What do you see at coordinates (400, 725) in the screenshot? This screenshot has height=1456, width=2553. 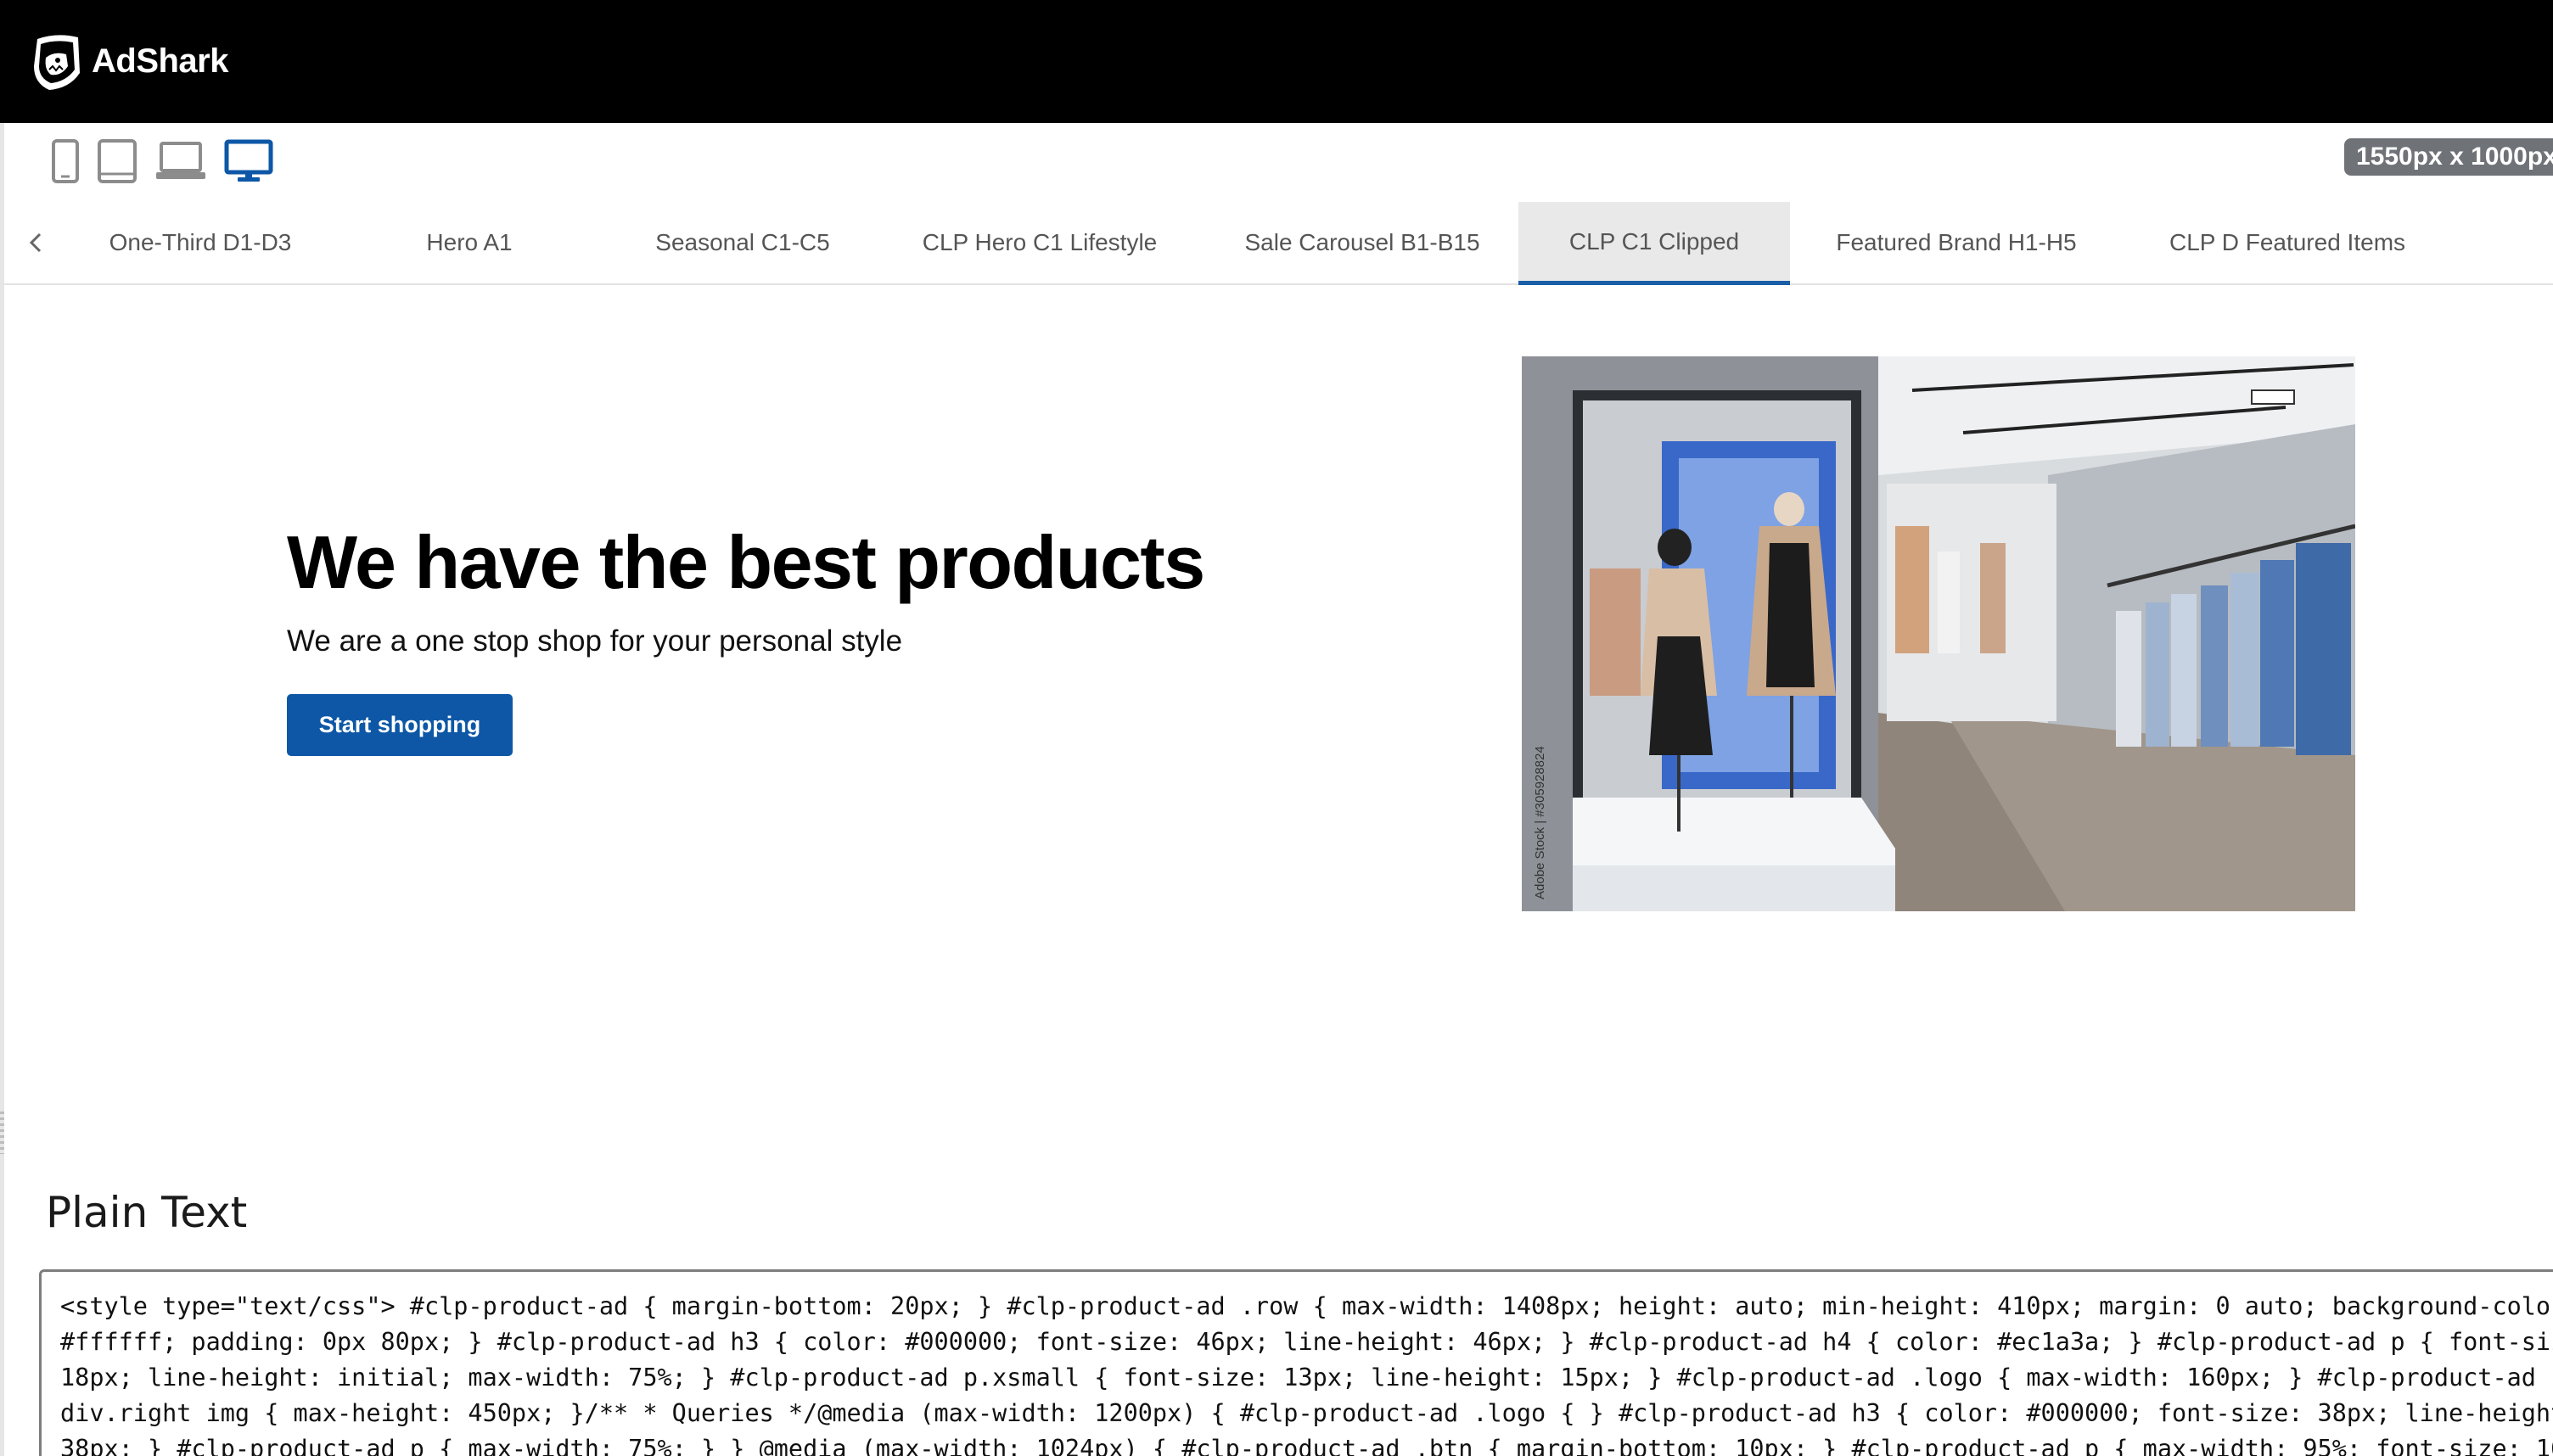 I see `start-shopping-button: Start shopping` at bounding box center [400, 725].